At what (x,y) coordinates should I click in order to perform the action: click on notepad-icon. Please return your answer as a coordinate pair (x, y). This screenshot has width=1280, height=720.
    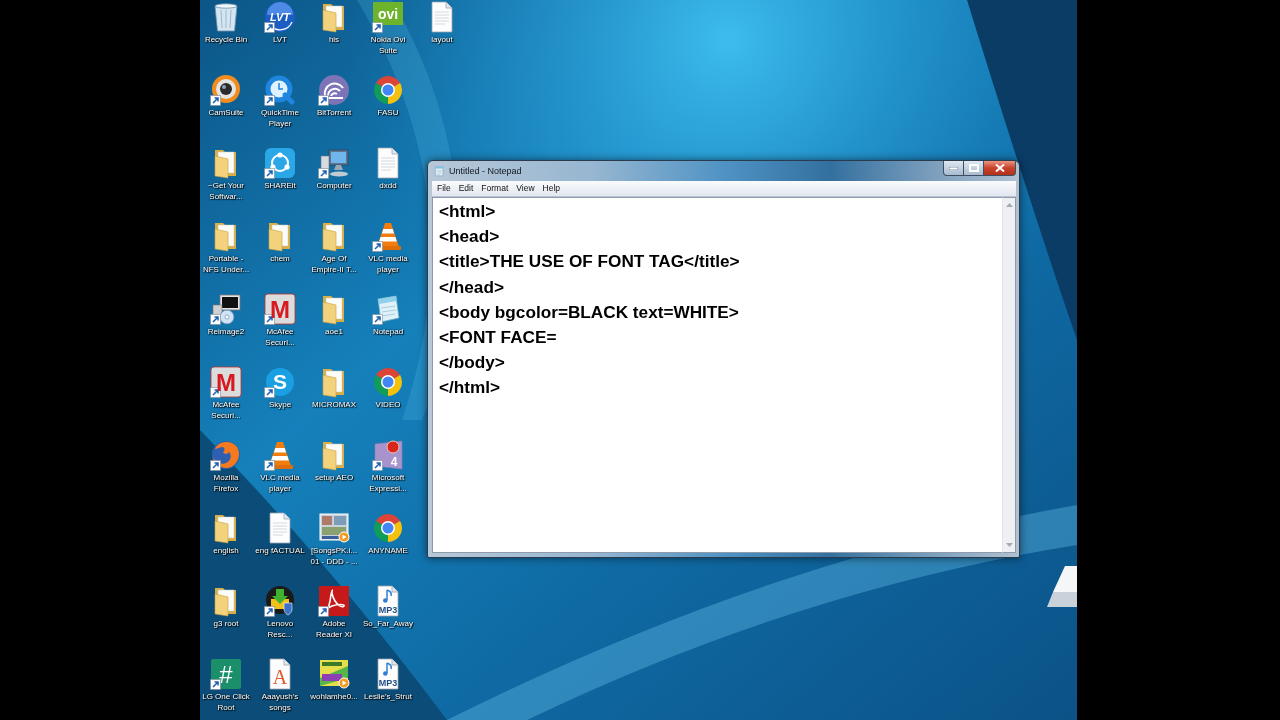
    Looking at the image, I should click on (439, 171).